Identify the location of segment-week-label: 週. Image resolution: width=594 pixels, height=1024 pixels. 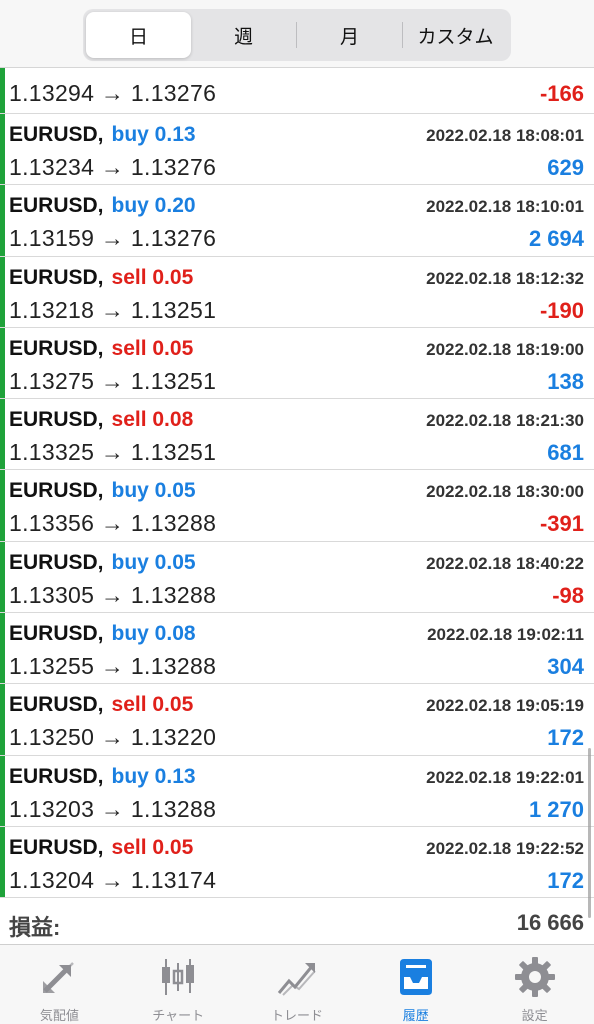
(243, 37).